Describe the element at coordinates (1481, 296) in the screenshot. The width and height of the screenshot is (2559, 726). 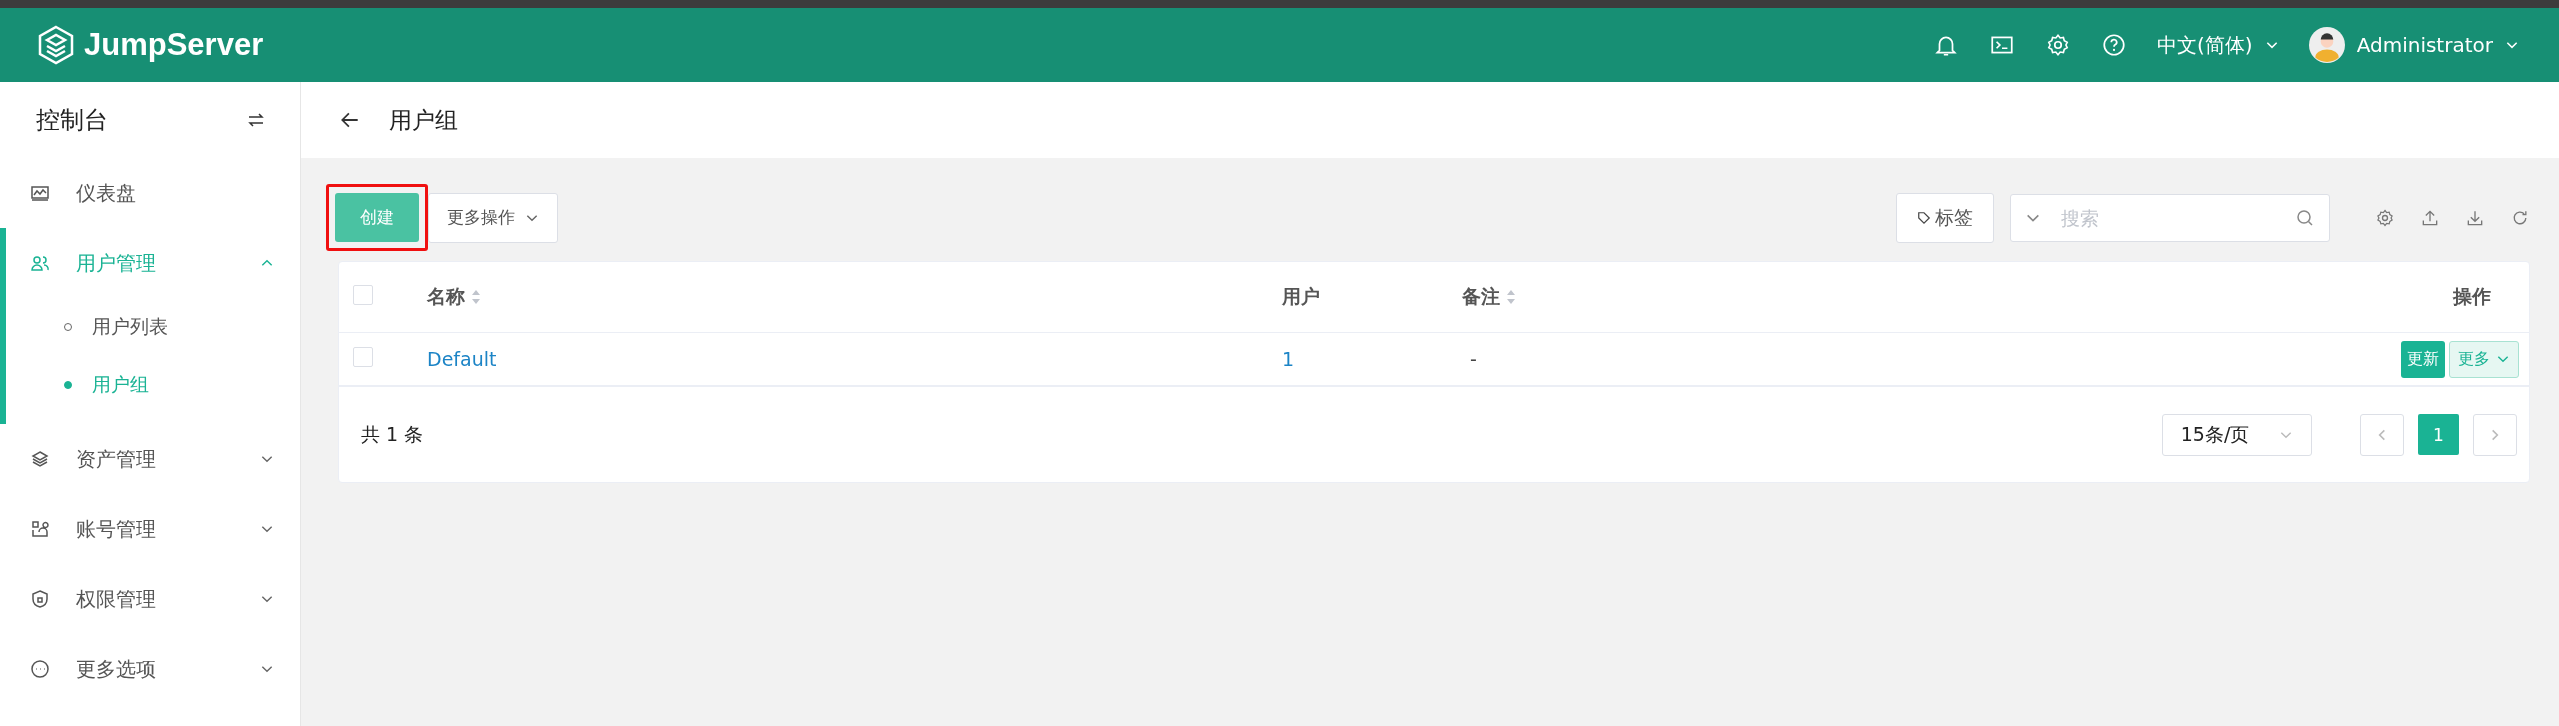
I see `column-header: 备注` at that location.